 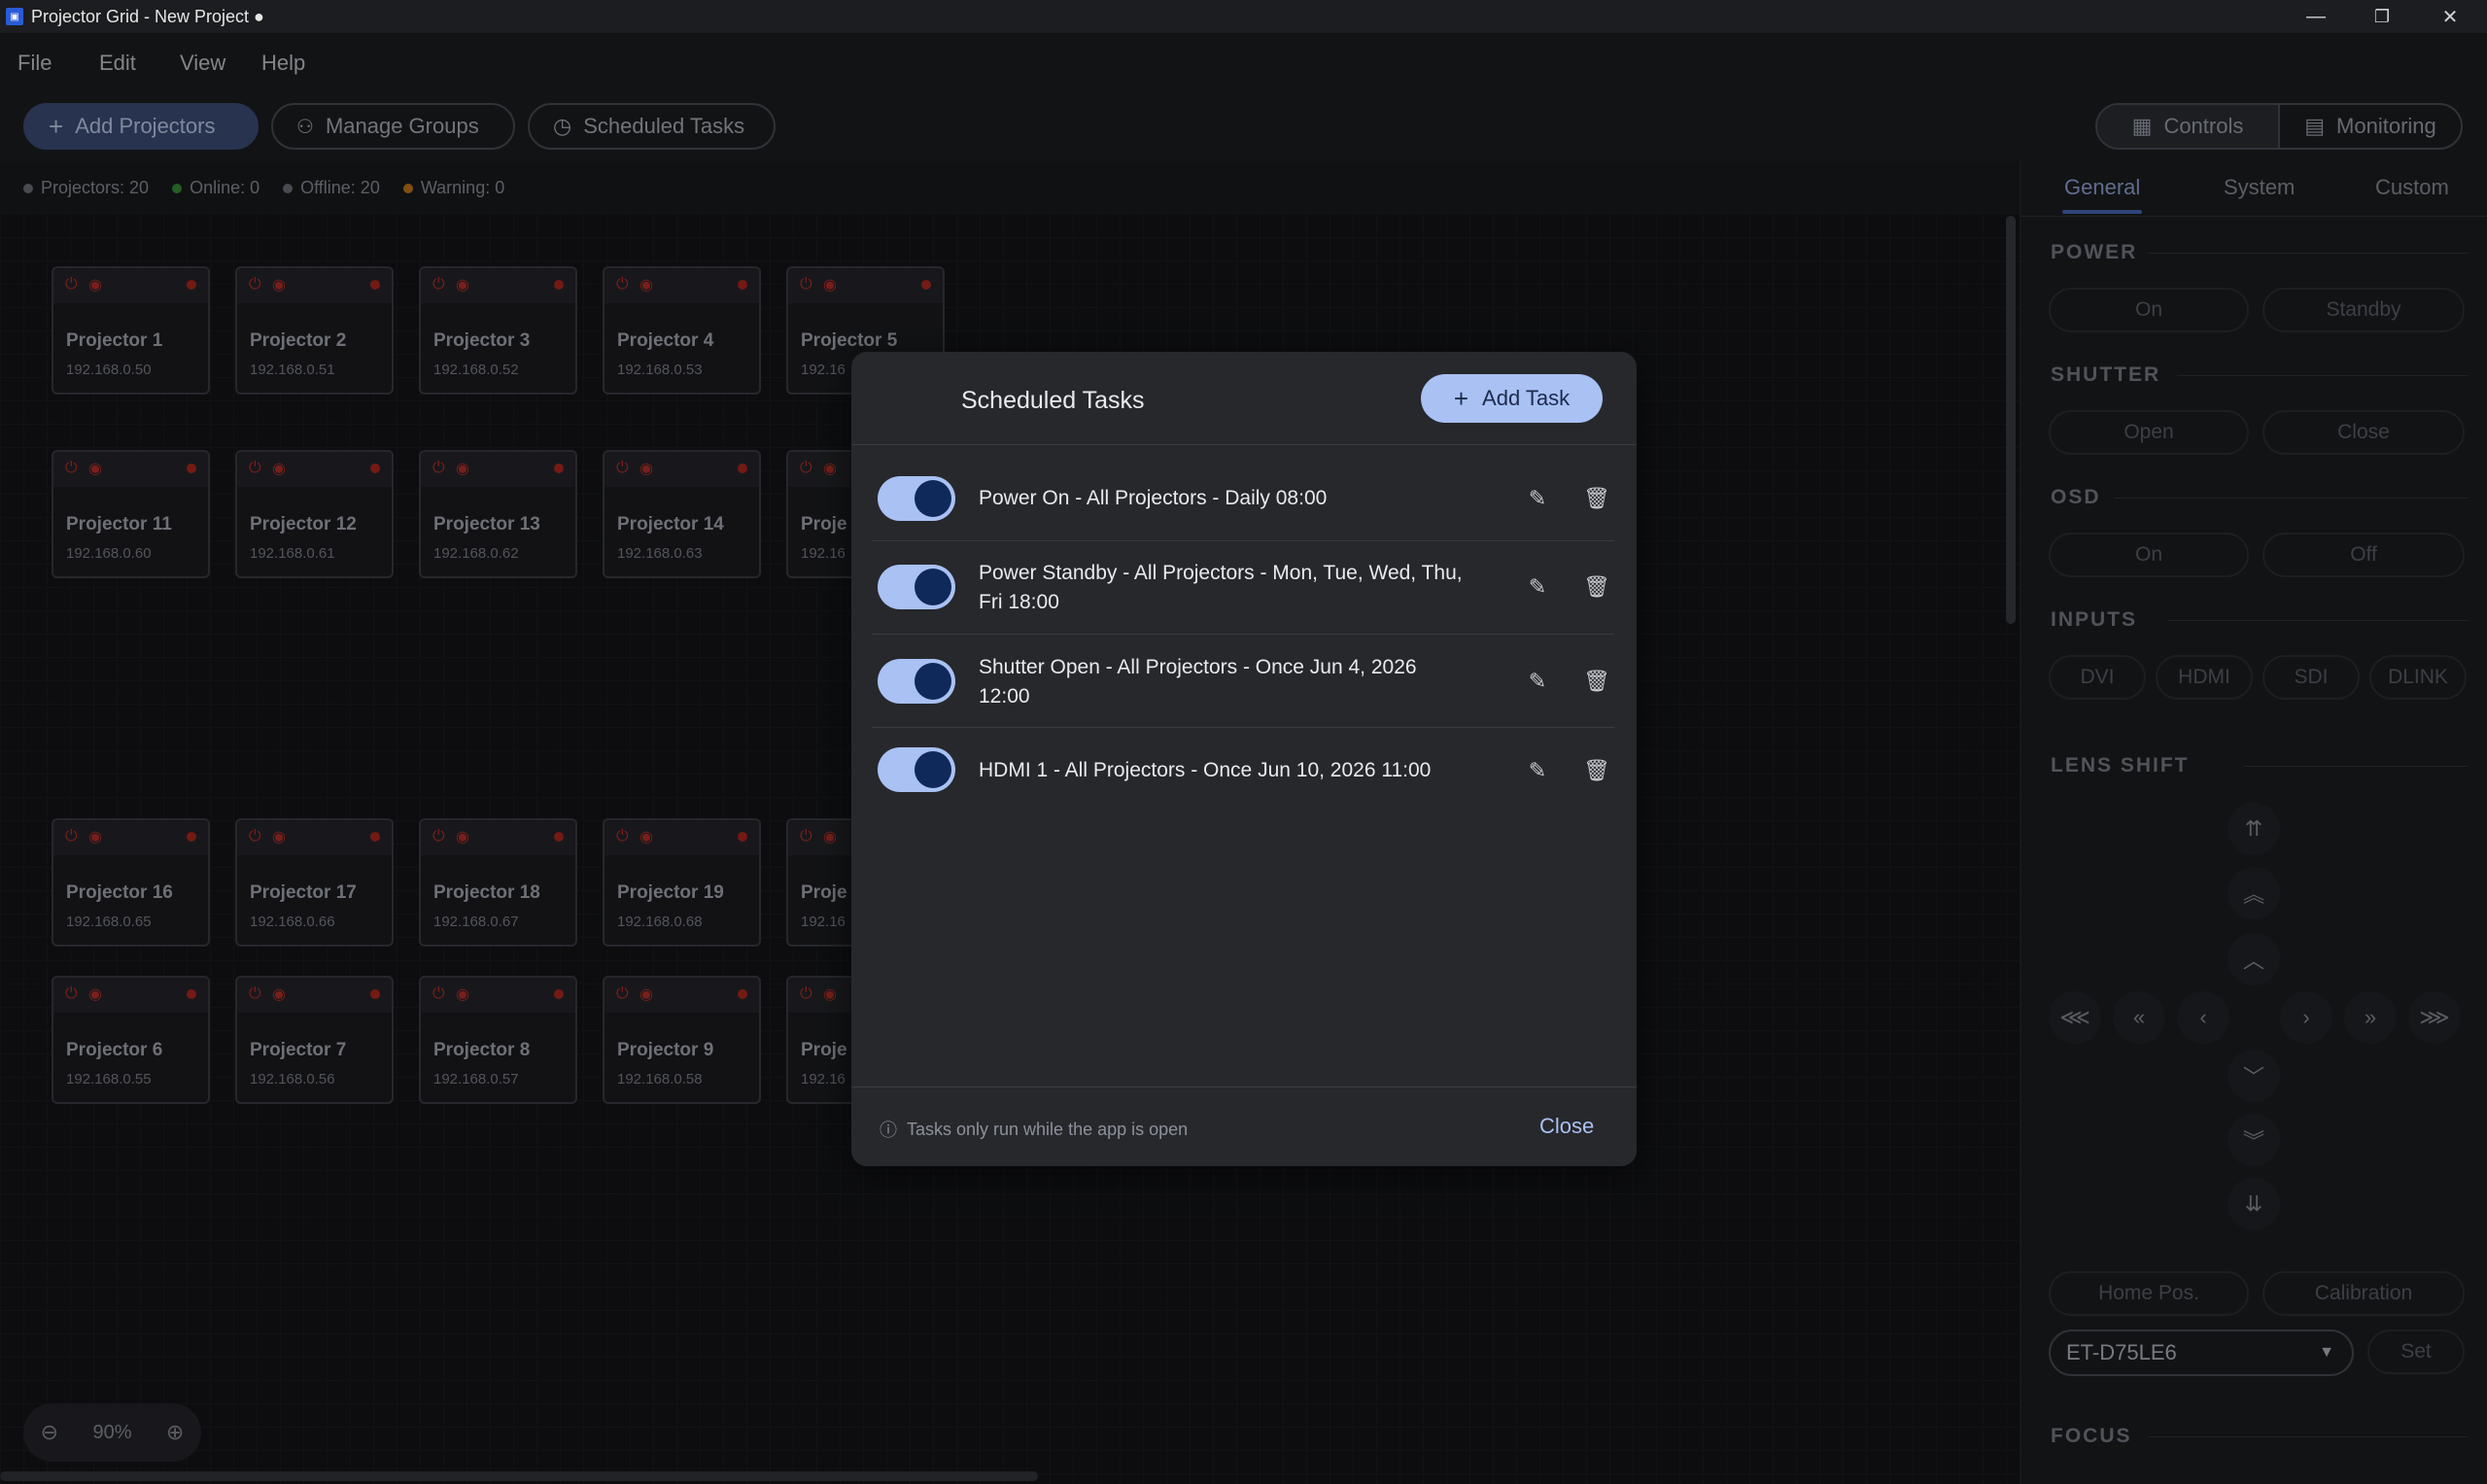 What do you see at coordinates (1566, 1126) in the screenshot?
I see `dialog-close-button: Close` at bounding box center [1566, 1126].